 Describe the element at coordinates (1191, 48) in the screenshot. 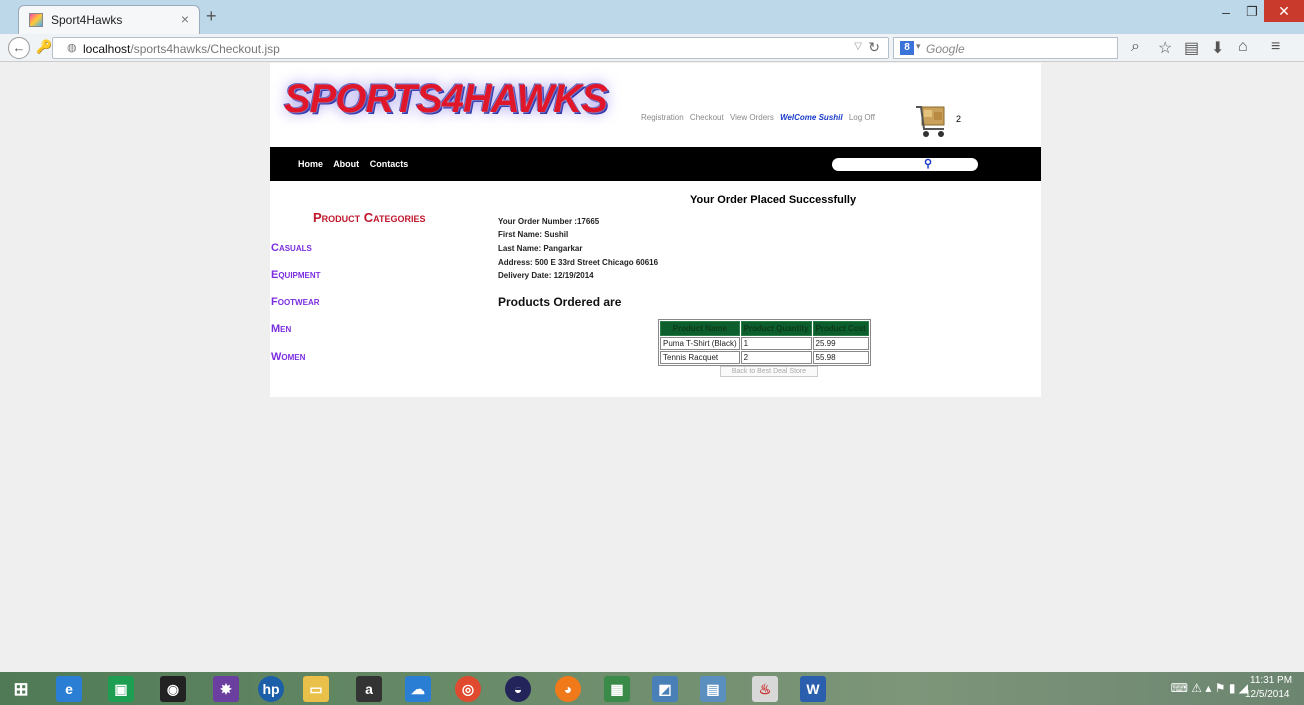

I see `bookmarks-icon: ▤` at that location.